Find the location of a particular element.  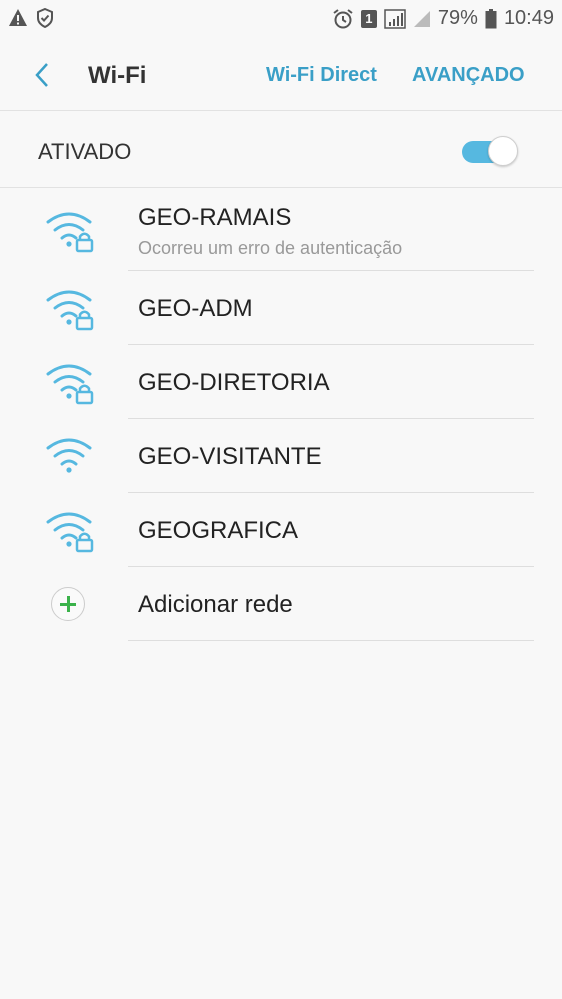

page-title: Wi-Fi is located at coordinates (117, 75).